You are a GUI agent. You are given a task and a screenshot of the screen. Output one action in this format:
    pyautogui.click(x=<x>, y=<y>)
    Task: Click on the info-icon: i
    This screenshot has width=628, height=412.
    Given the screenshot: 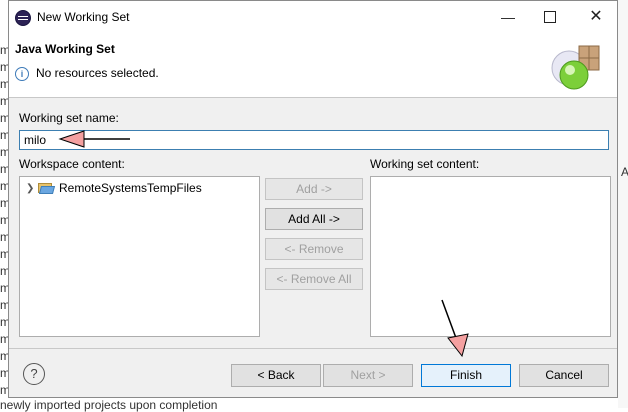 What is the action you would take?
    pyautogui.click(x=22, y=74)
    